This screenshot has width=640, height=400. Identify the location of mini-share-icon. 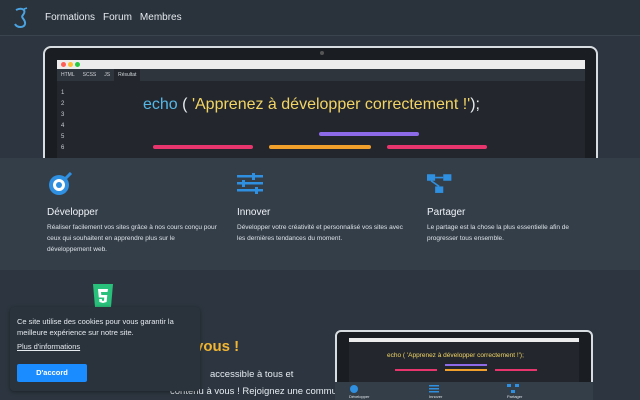
(513, 388).